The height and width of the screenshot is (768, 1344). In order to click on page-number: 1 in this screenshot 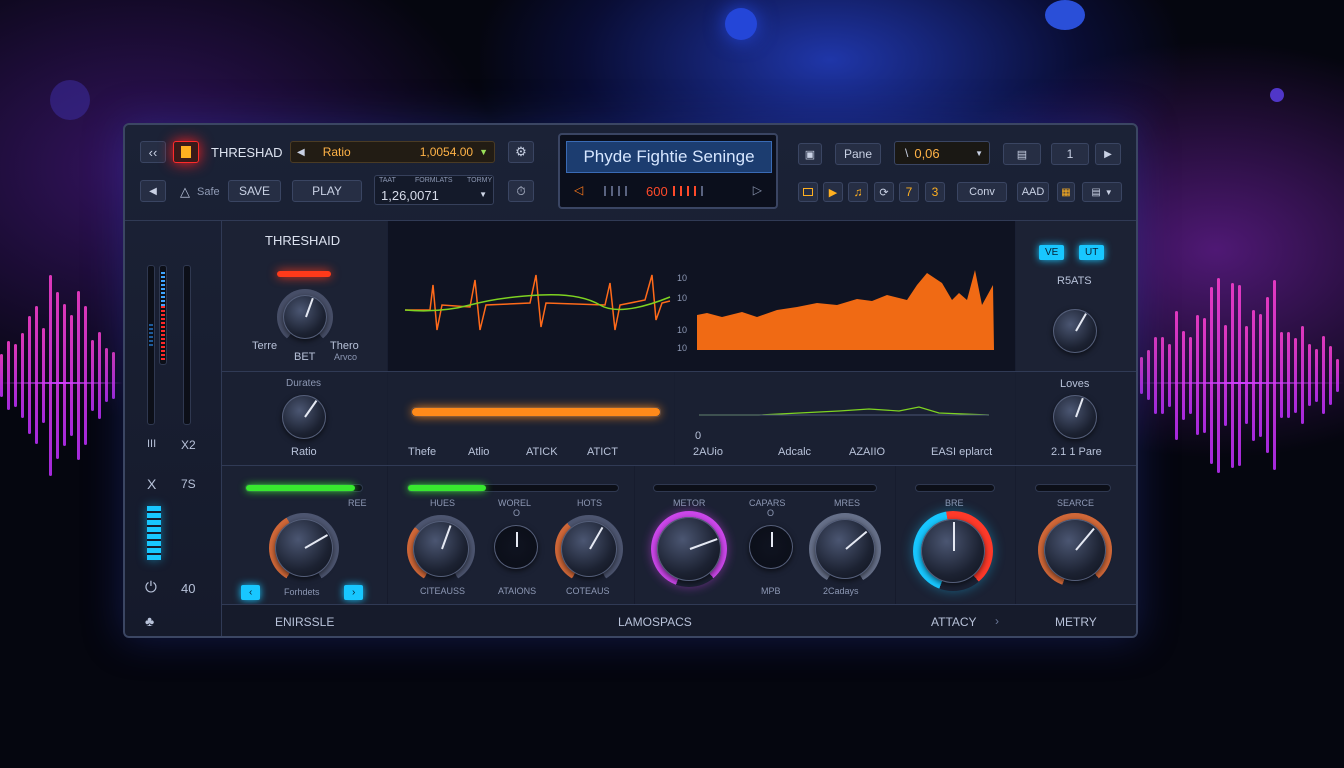, I will do `click(1070, 154)`.